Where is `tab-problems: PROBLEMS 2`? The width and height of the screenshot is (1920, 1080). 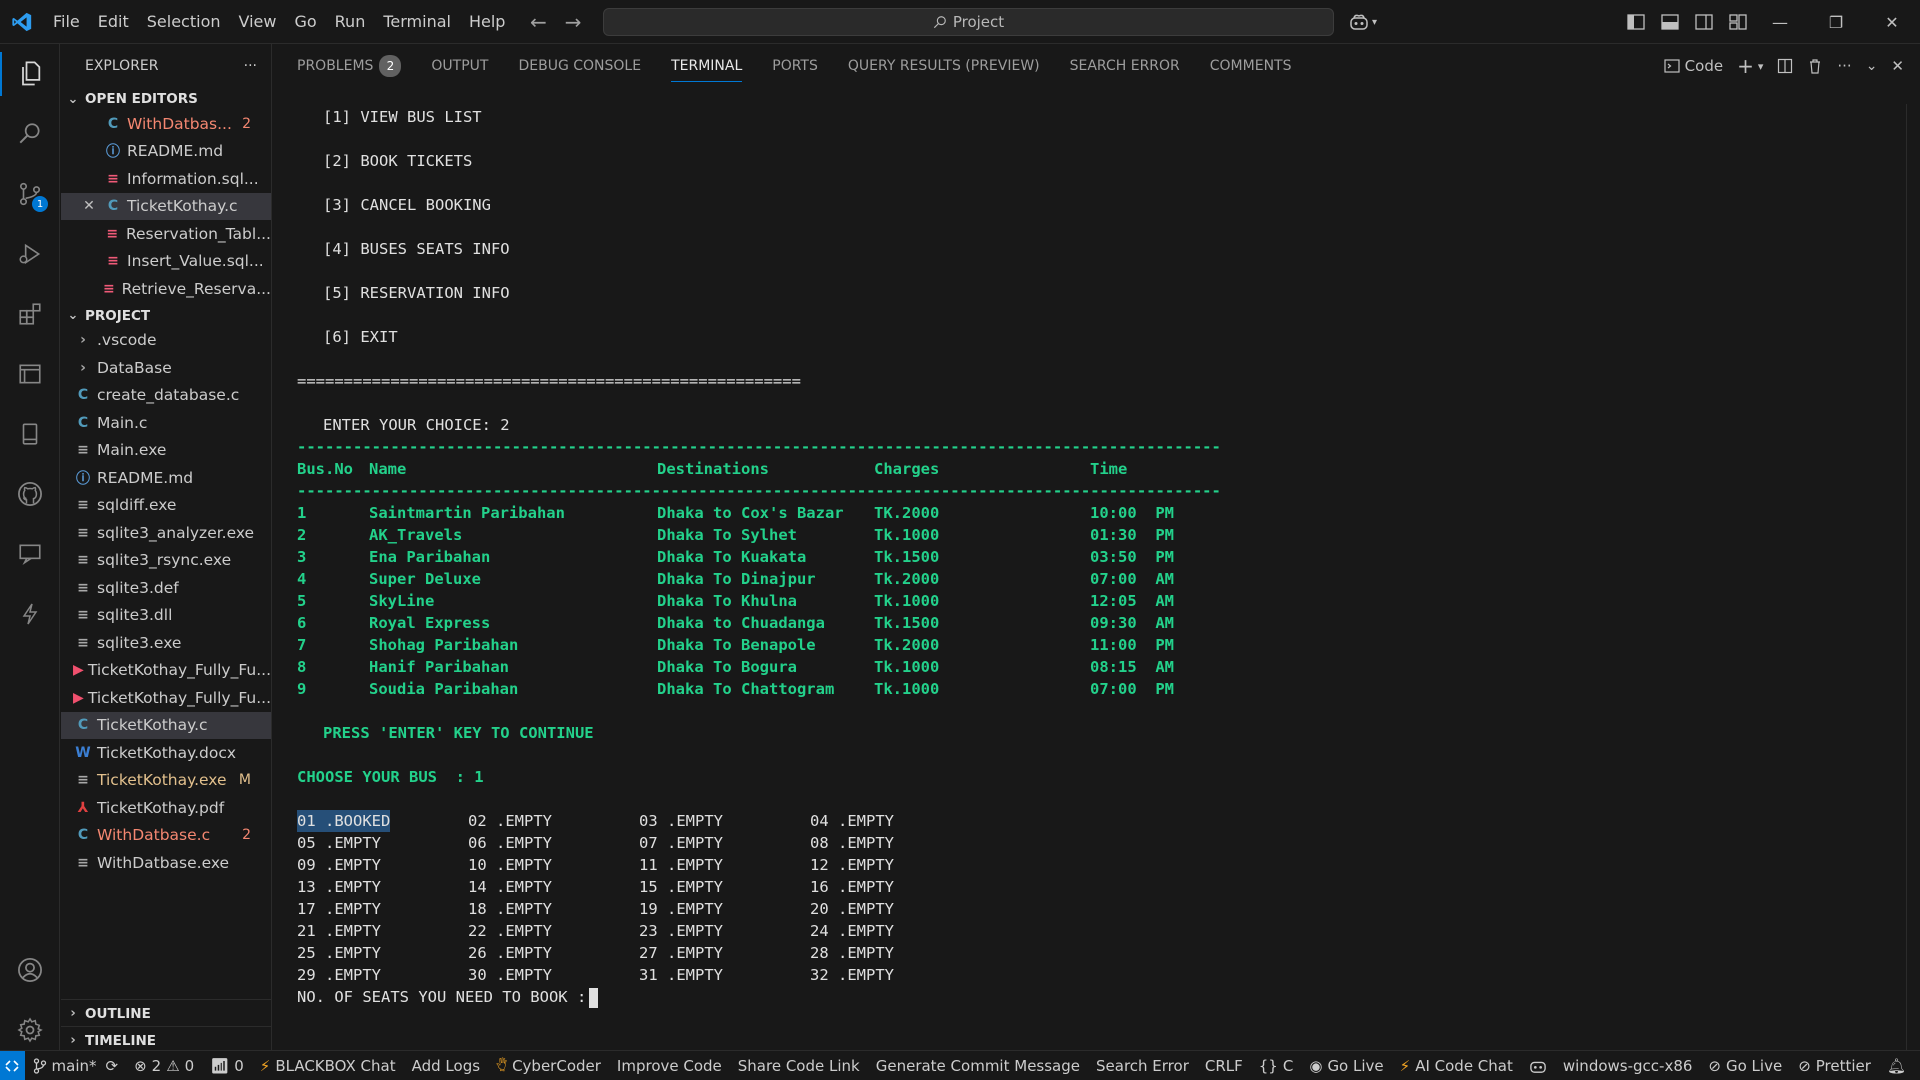
tab-problems: PROBLEMS 2 is located at coordinates (349, 66).